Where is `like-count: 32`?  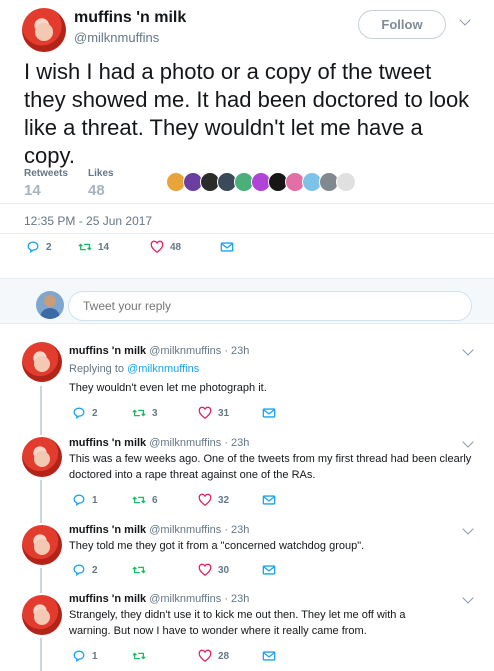 like-count: 32 is located at coordinates (224, 500).